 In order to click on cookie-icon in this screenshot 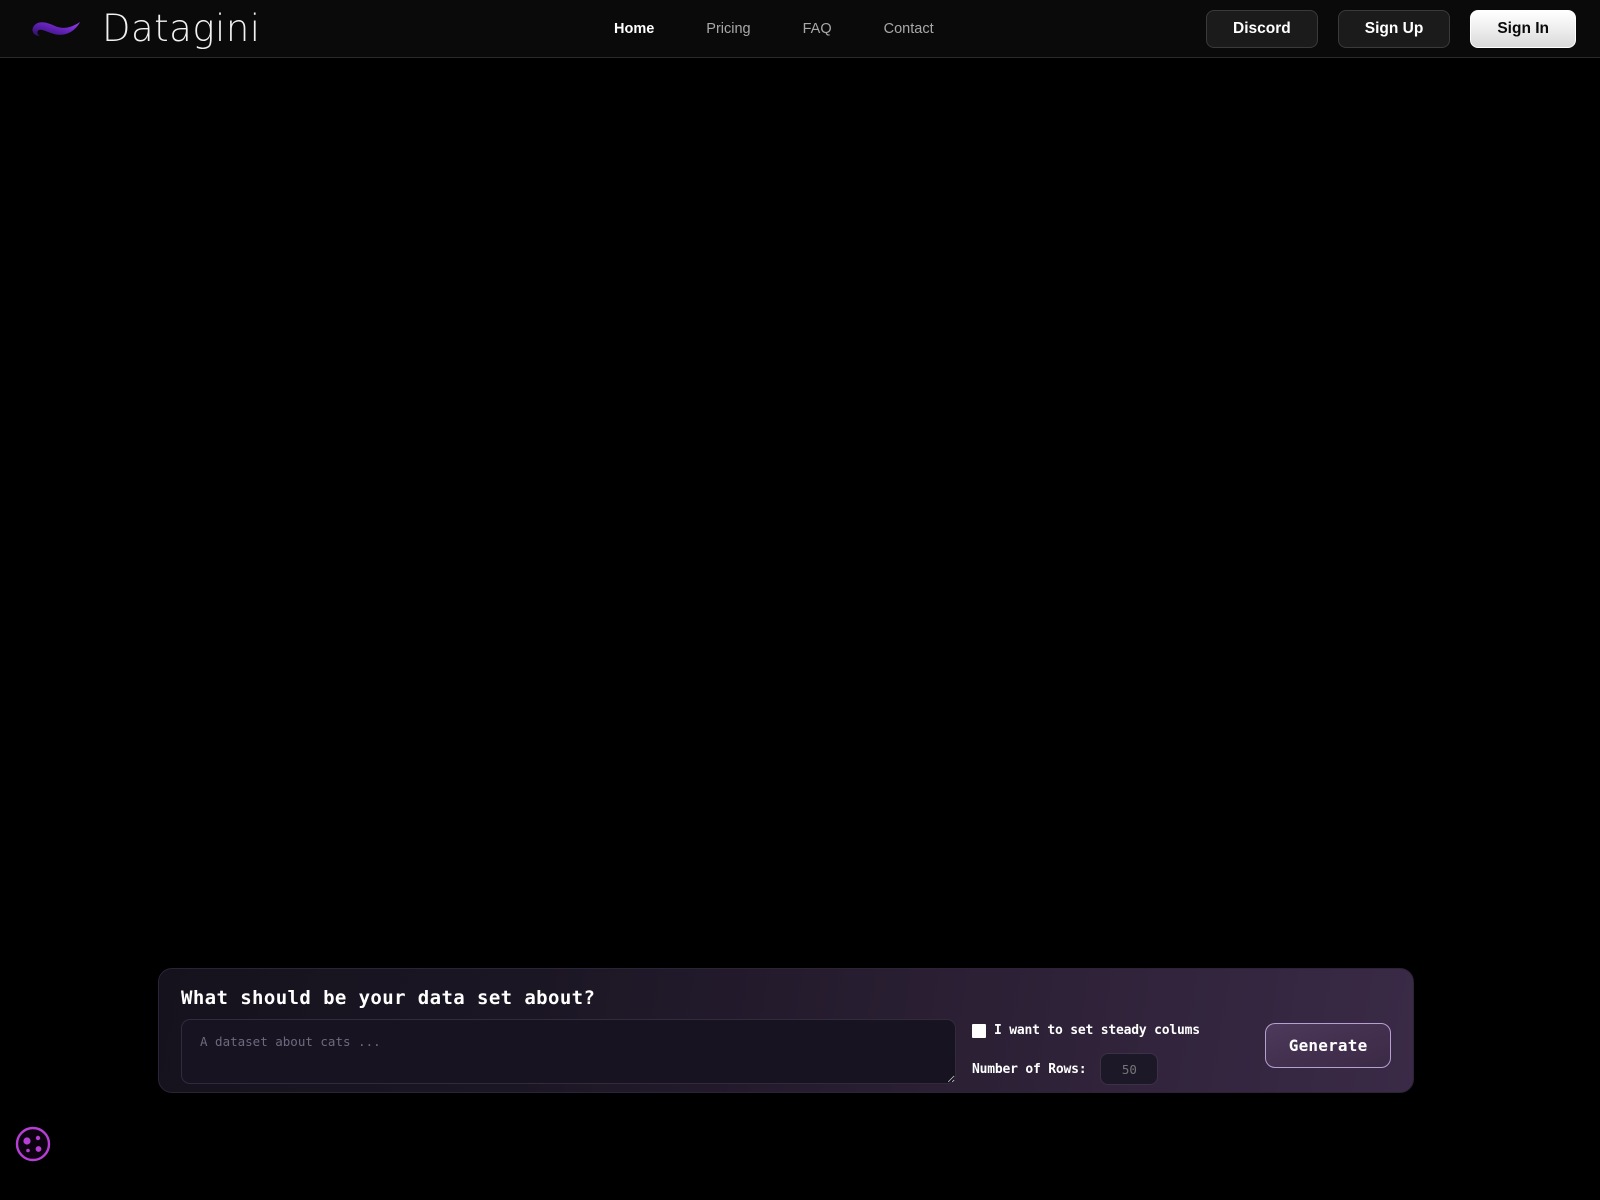, I will do `click(33, 1144)`.